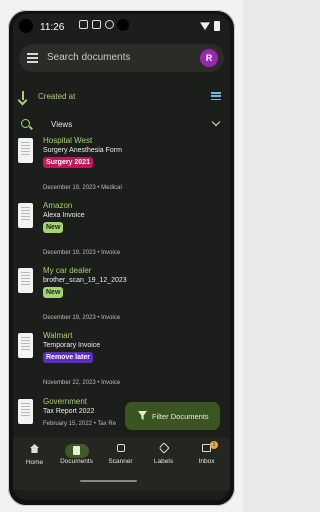 Image resolution: width=320 pixels, height=512 pixels. What do you see at coordinates (163, 448) in the screenshot?
I see `label-icon` at bounding box center [163, 448].